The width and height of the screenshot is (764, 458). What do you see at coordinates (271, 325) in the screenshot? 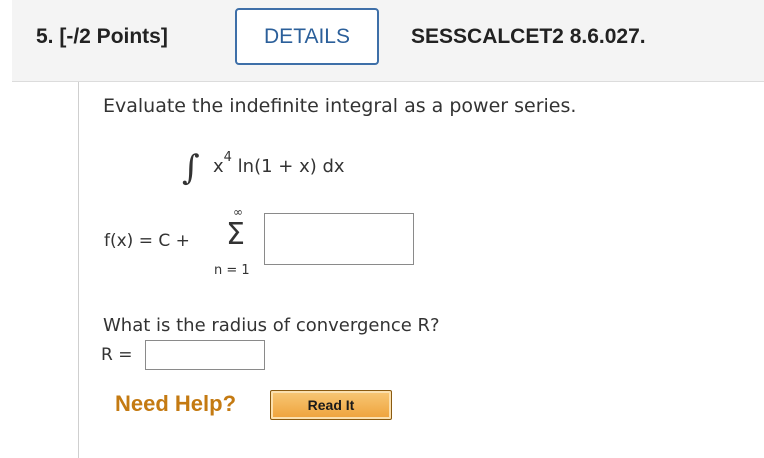
I see `radius-question: What is the radius of convergence R?` at bounding box center [271, 325].